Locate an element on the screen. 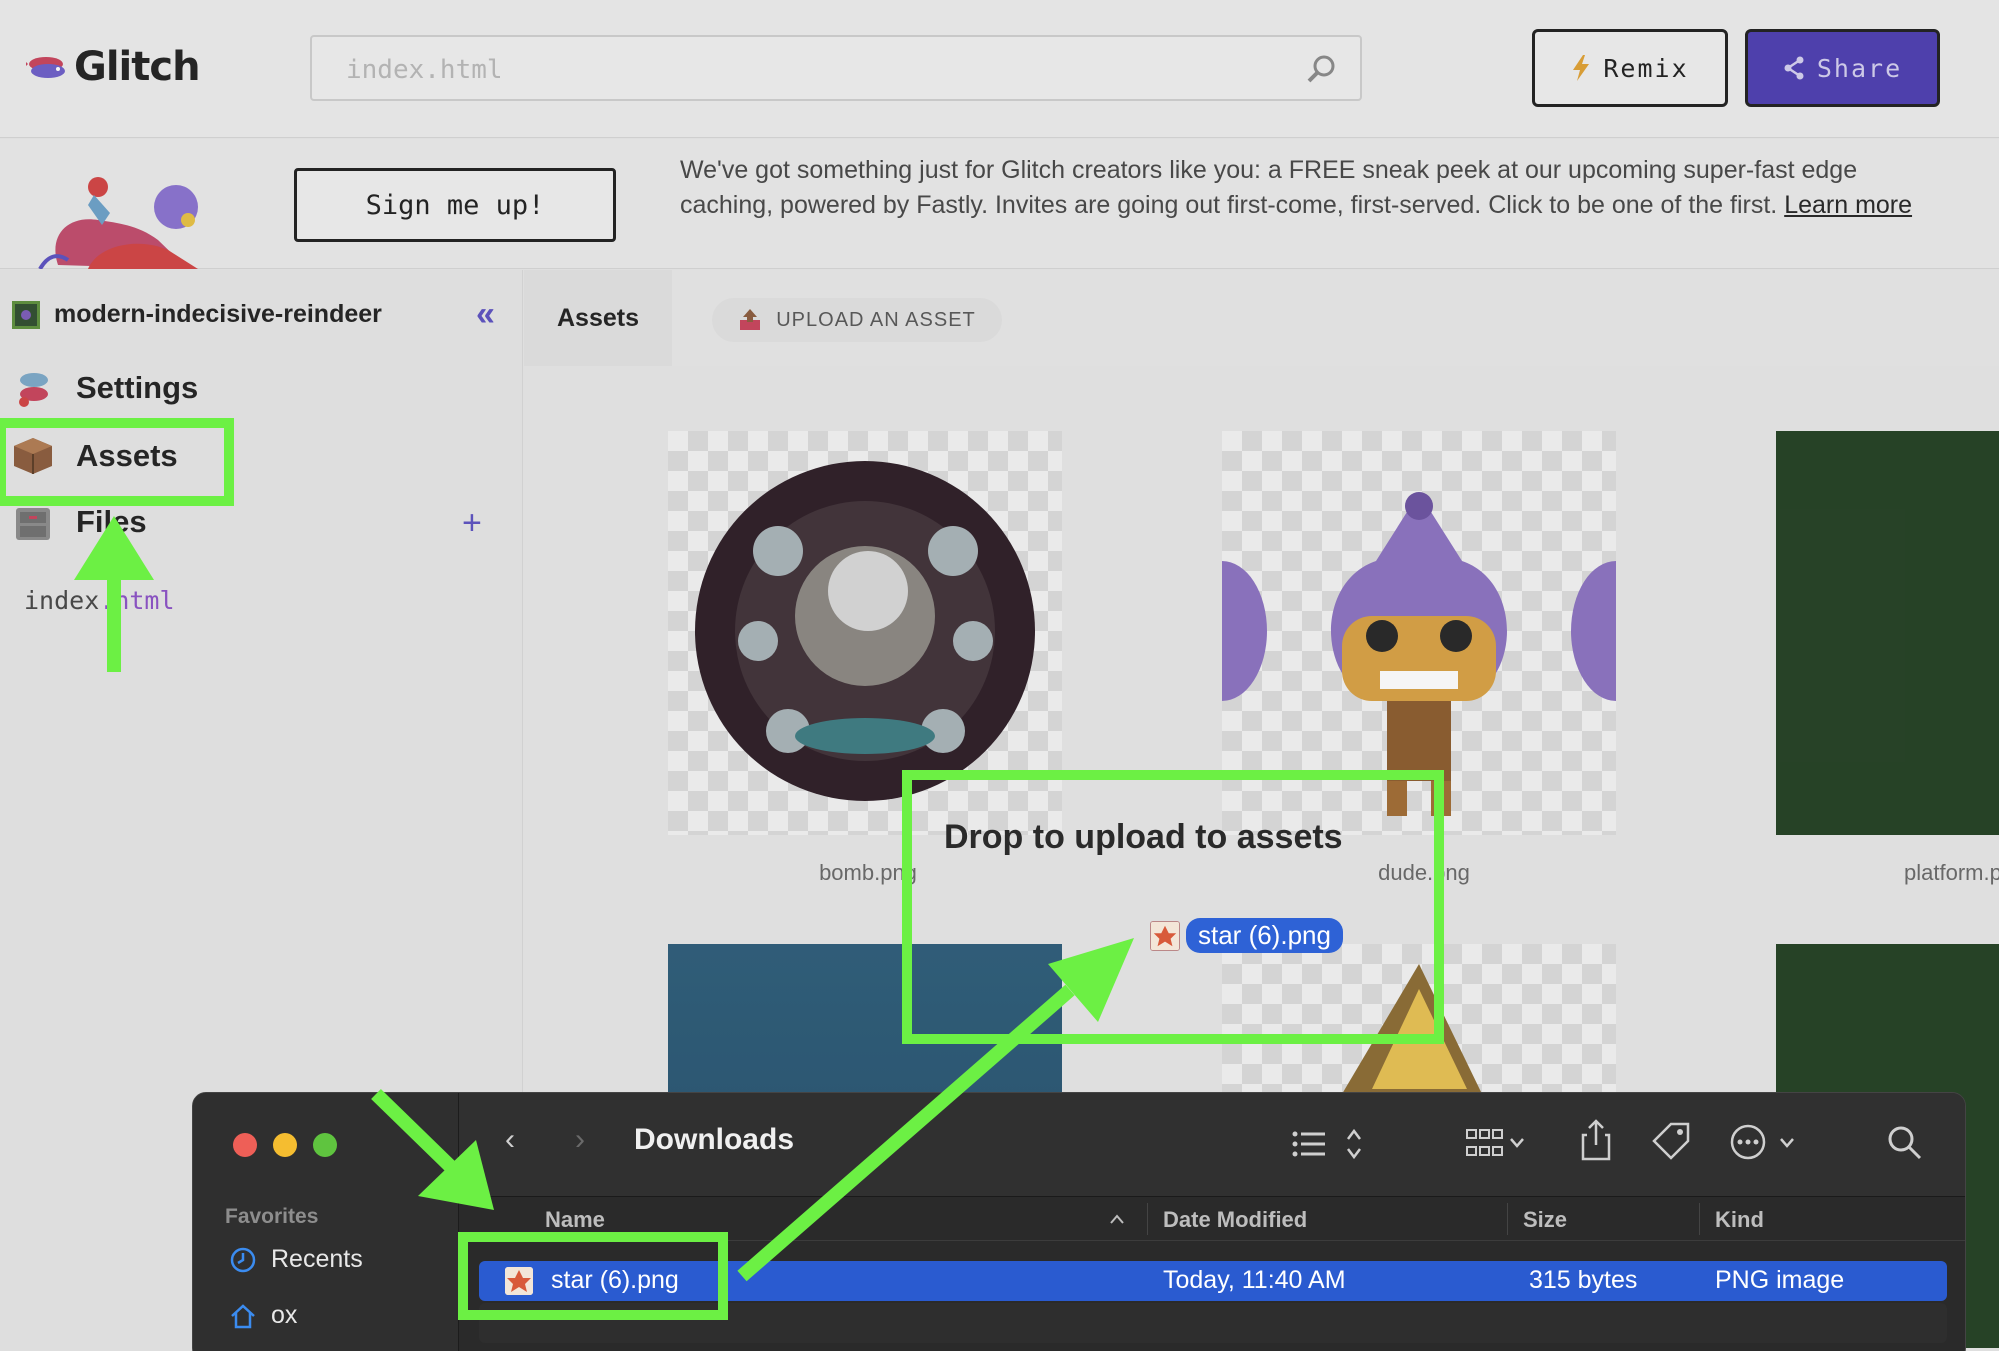 The image size is (1999, 1351). empty-row is located at coordinates (1213, 1323).